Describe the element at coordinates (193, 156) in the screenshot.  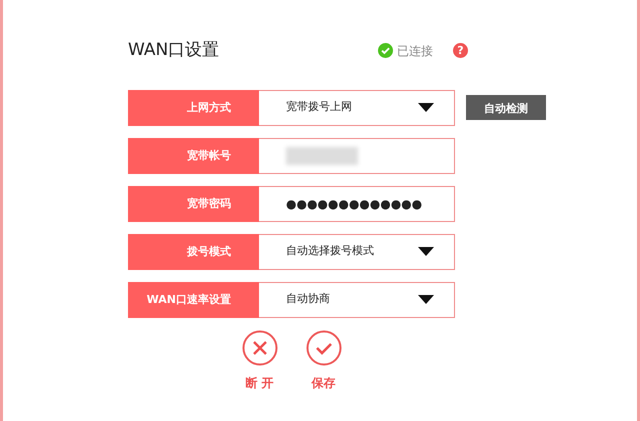
I see `field-label: 宽带帐号` at that location.